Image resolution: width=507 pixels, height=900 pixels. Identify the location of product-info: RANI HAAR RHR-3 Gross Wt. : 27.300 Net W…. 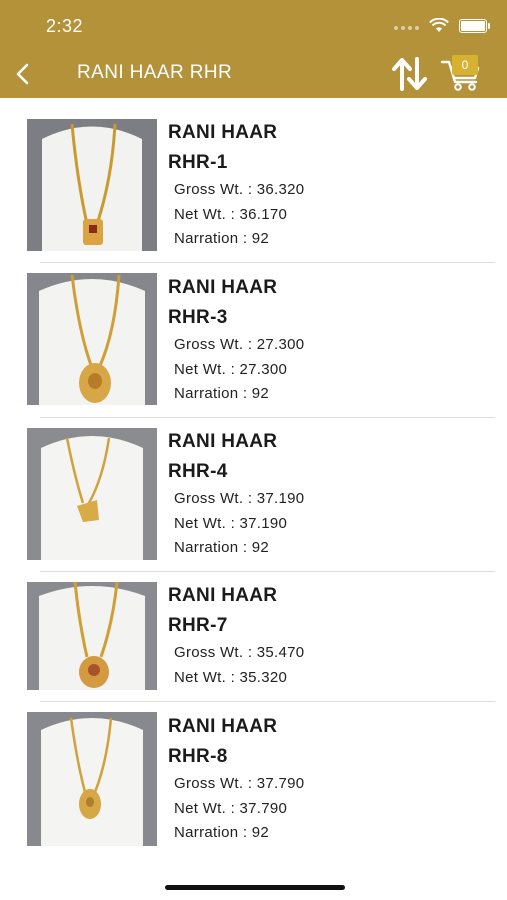
(236, 340).